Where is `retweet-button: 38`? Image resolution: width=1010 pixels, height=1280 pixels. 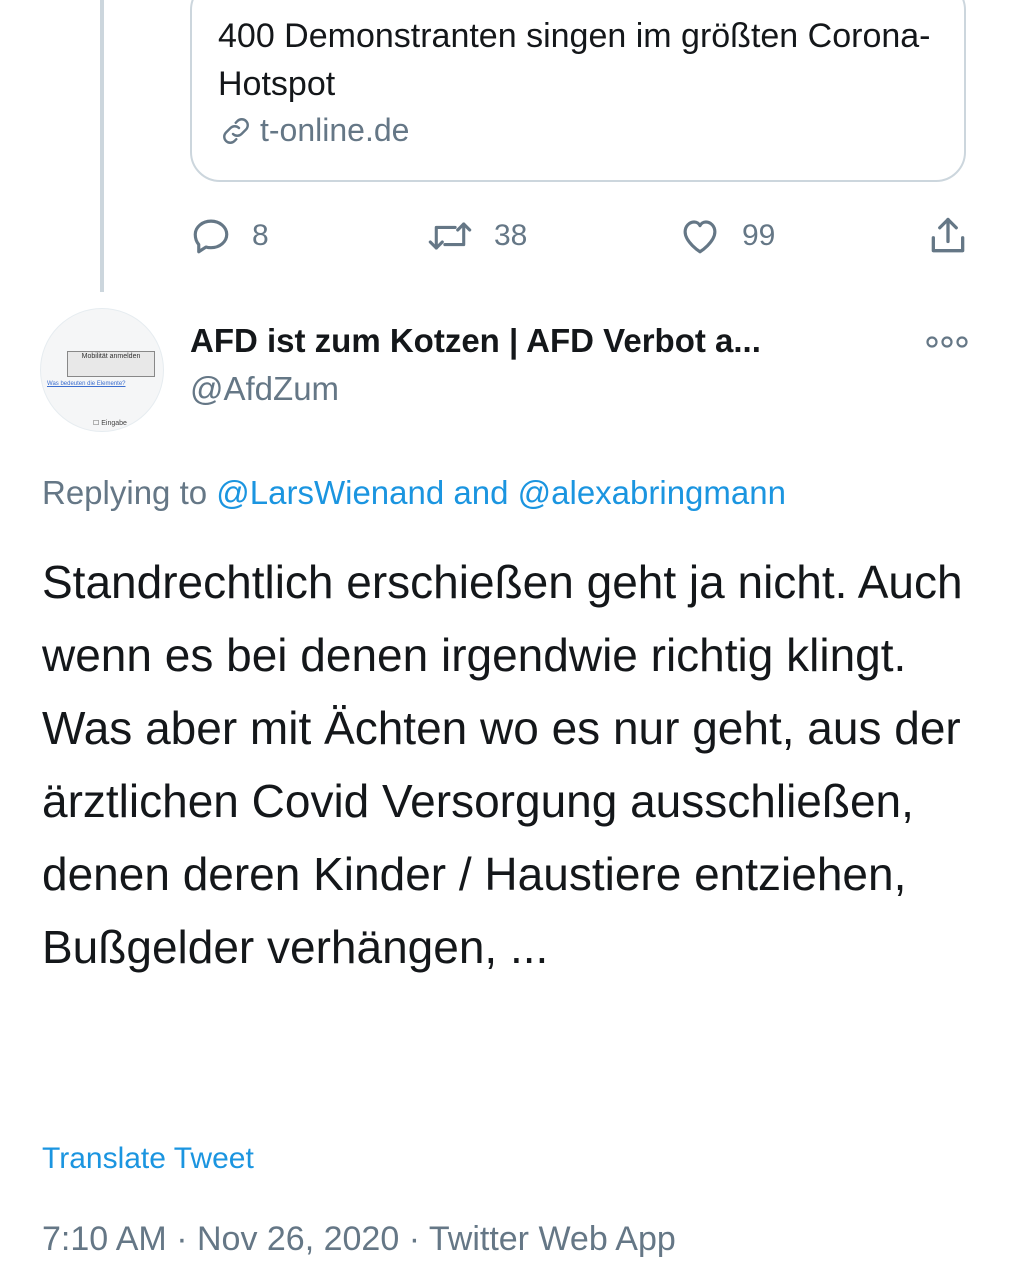 retweet-button: 38 is located at coordinates (476, 236).